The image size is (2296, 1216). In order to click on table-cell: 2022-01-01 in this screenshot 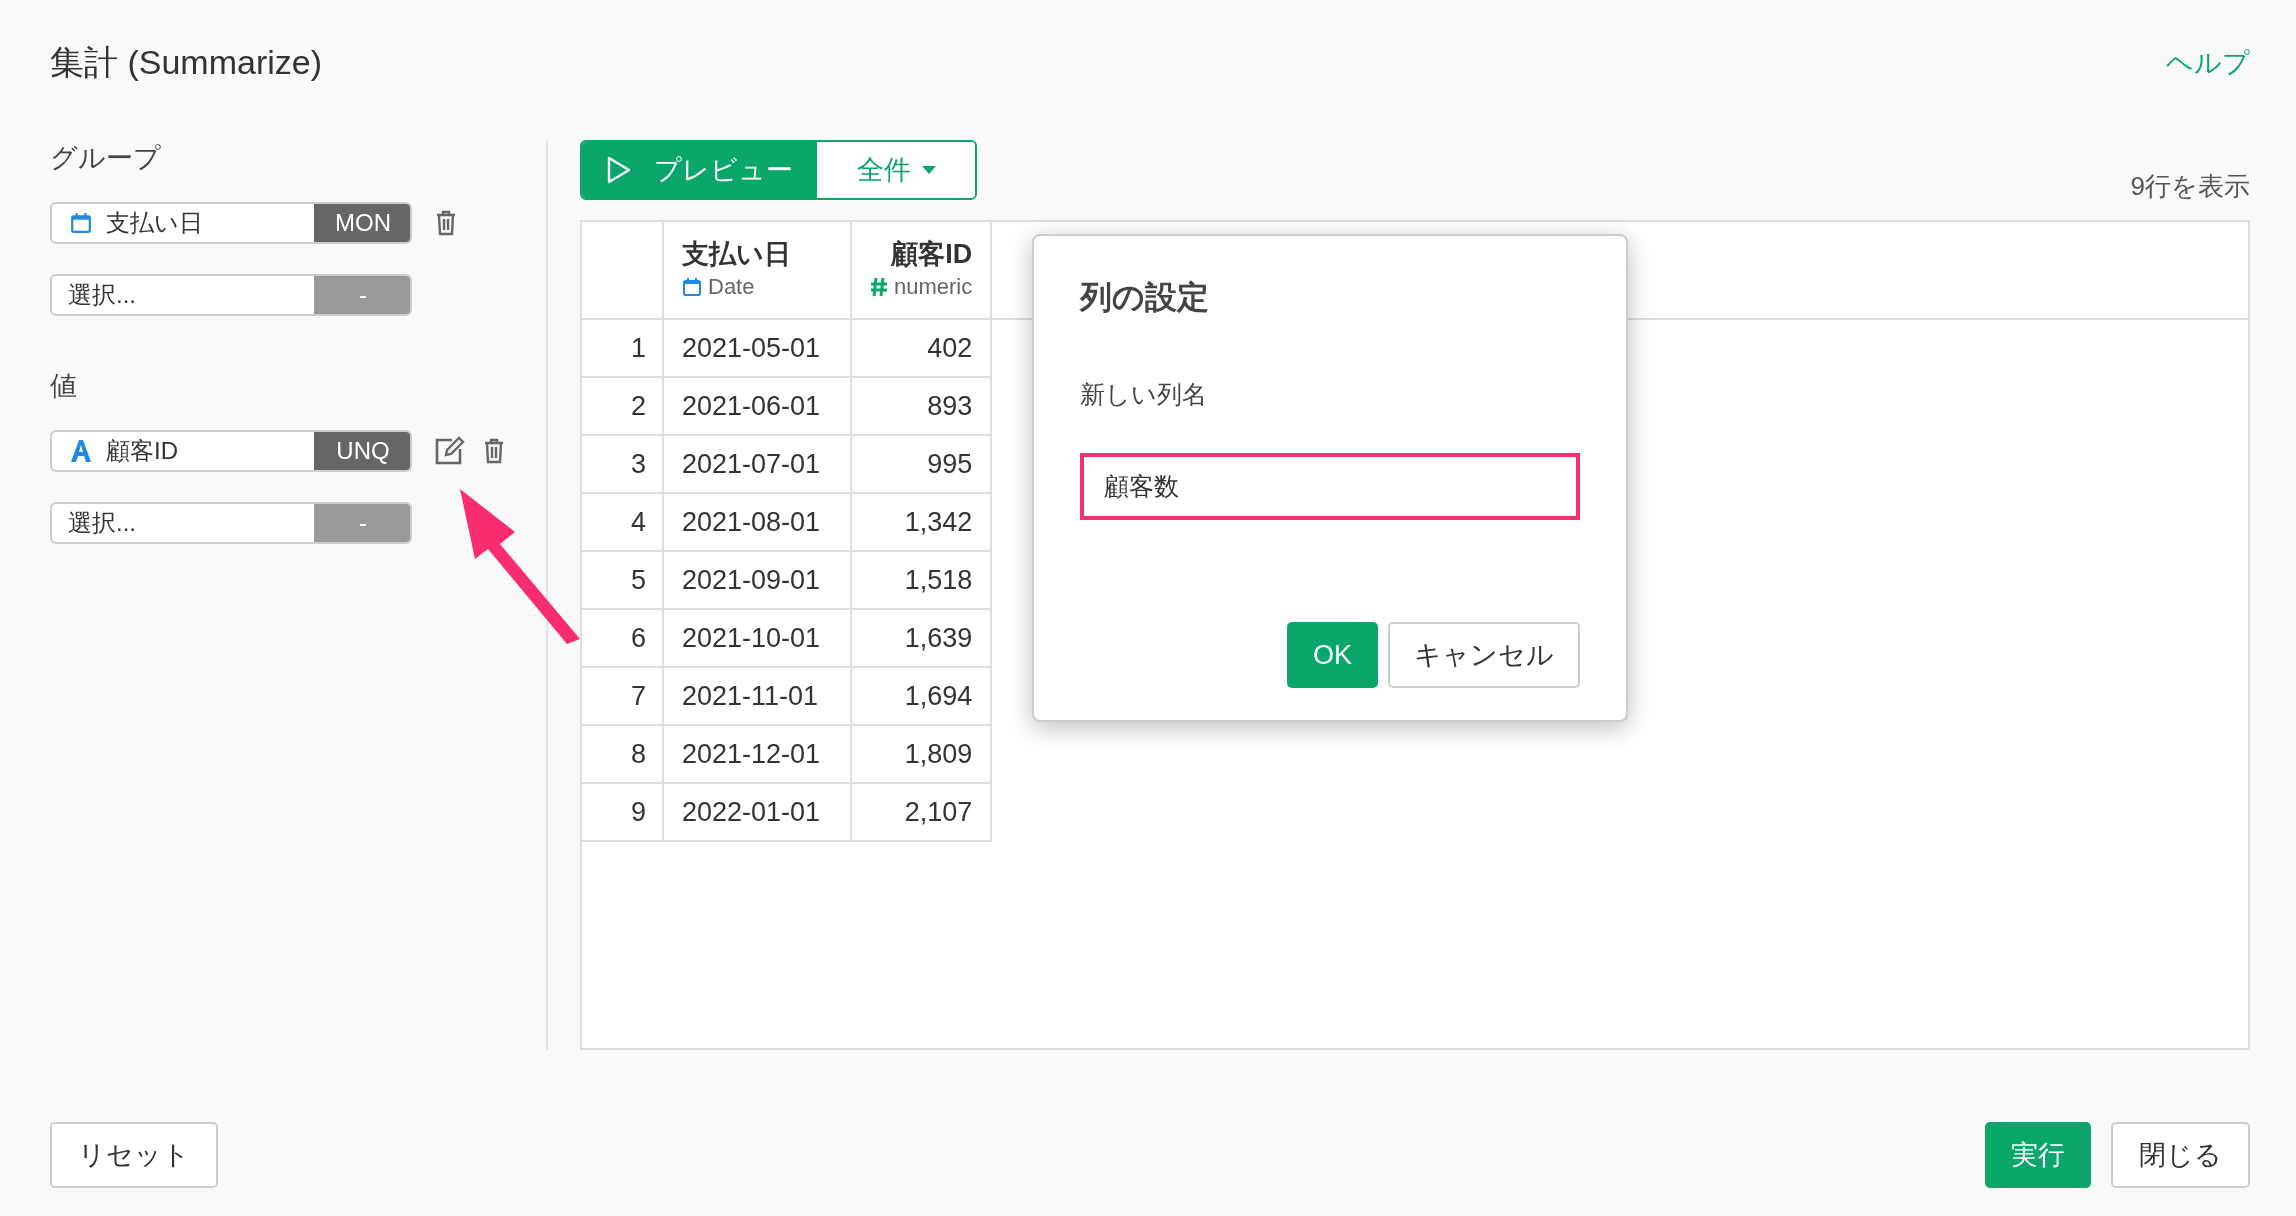, I will do `click(757, 812)`.